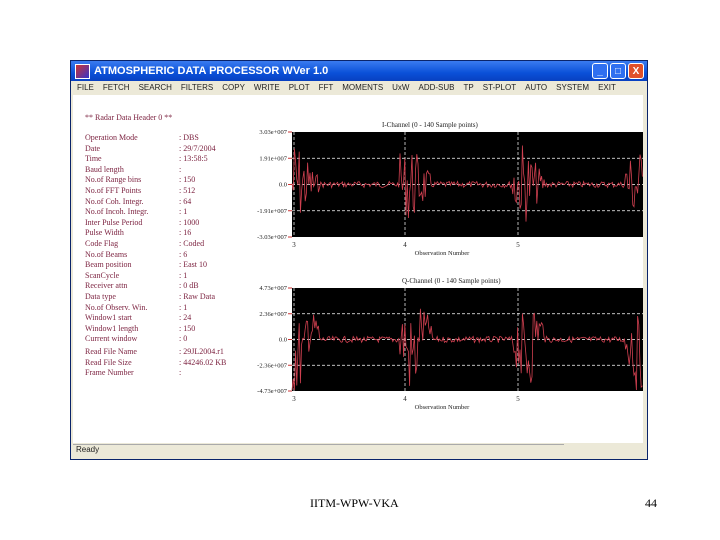  I want to click on status-bar: Ready, so click(318, 450).